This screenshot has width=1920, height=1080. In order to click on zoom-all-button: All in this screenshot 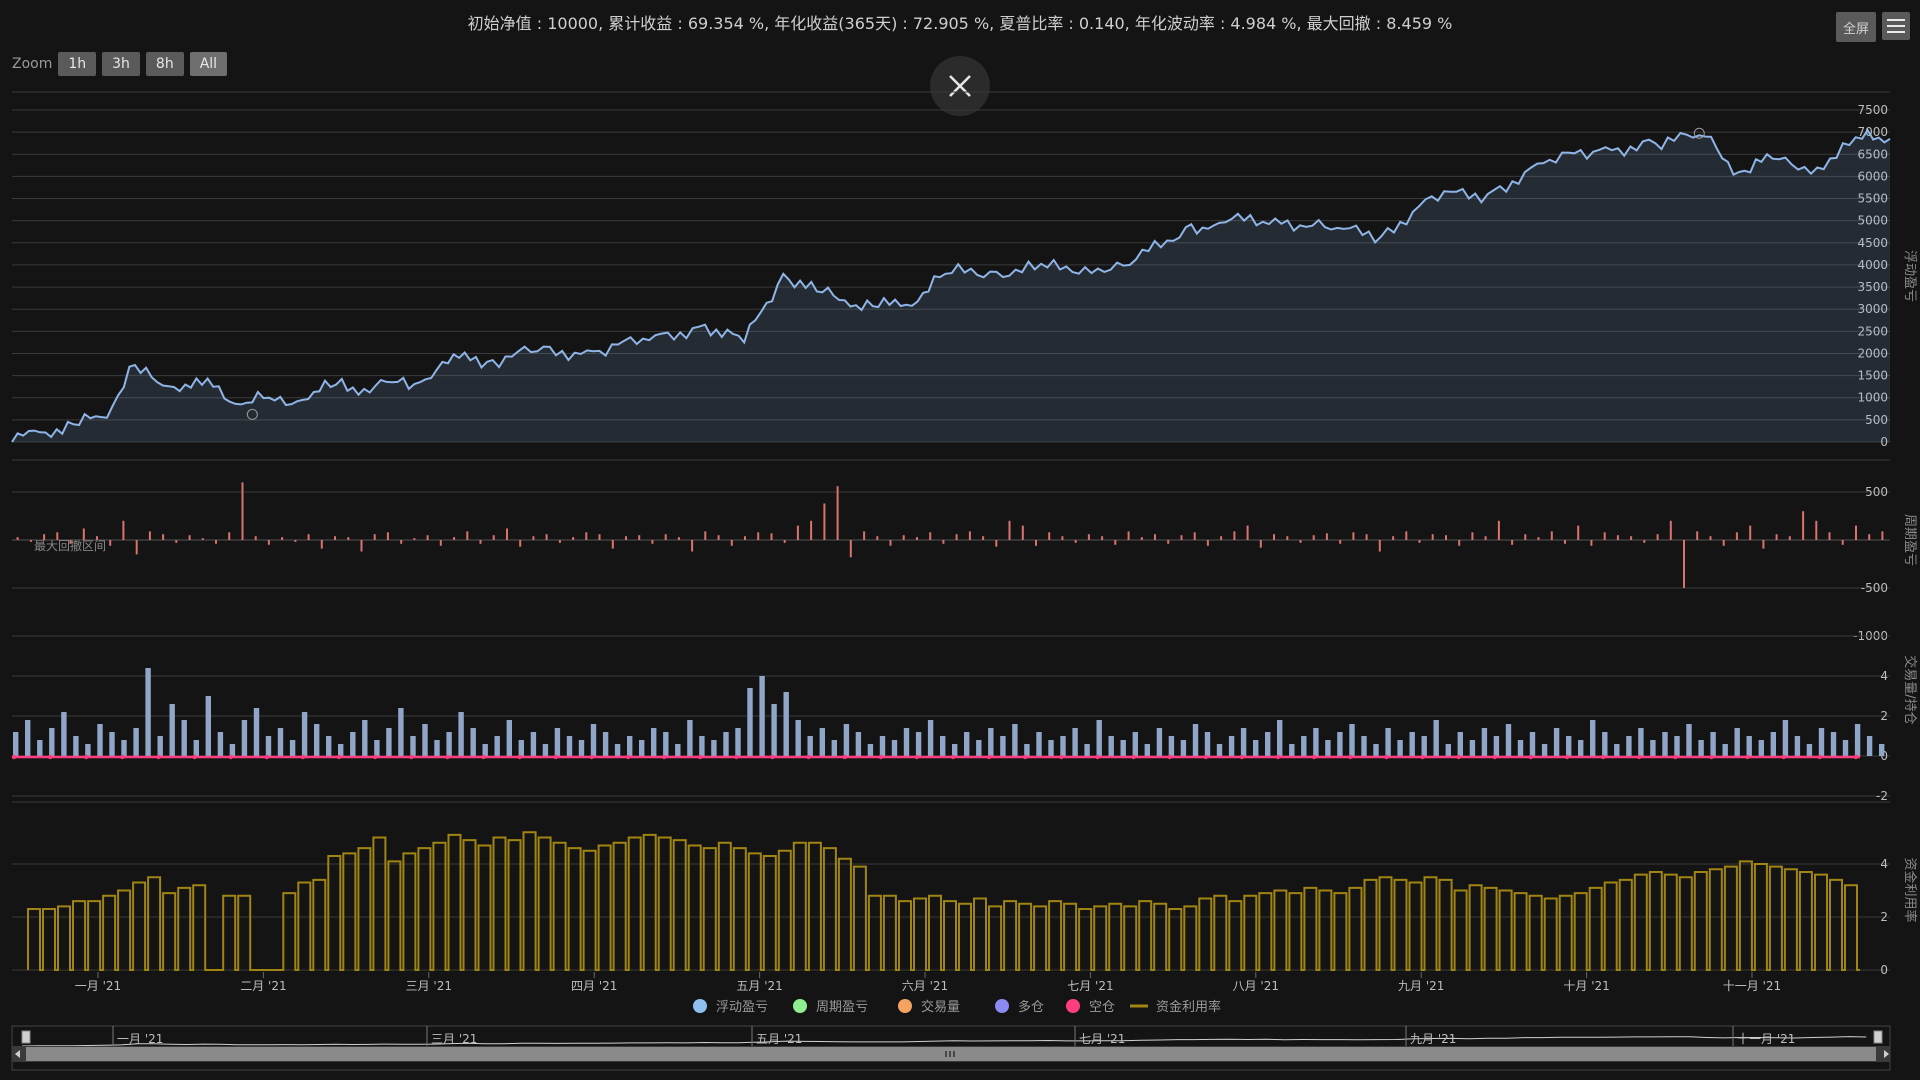, I will do `click(208, 64)`.